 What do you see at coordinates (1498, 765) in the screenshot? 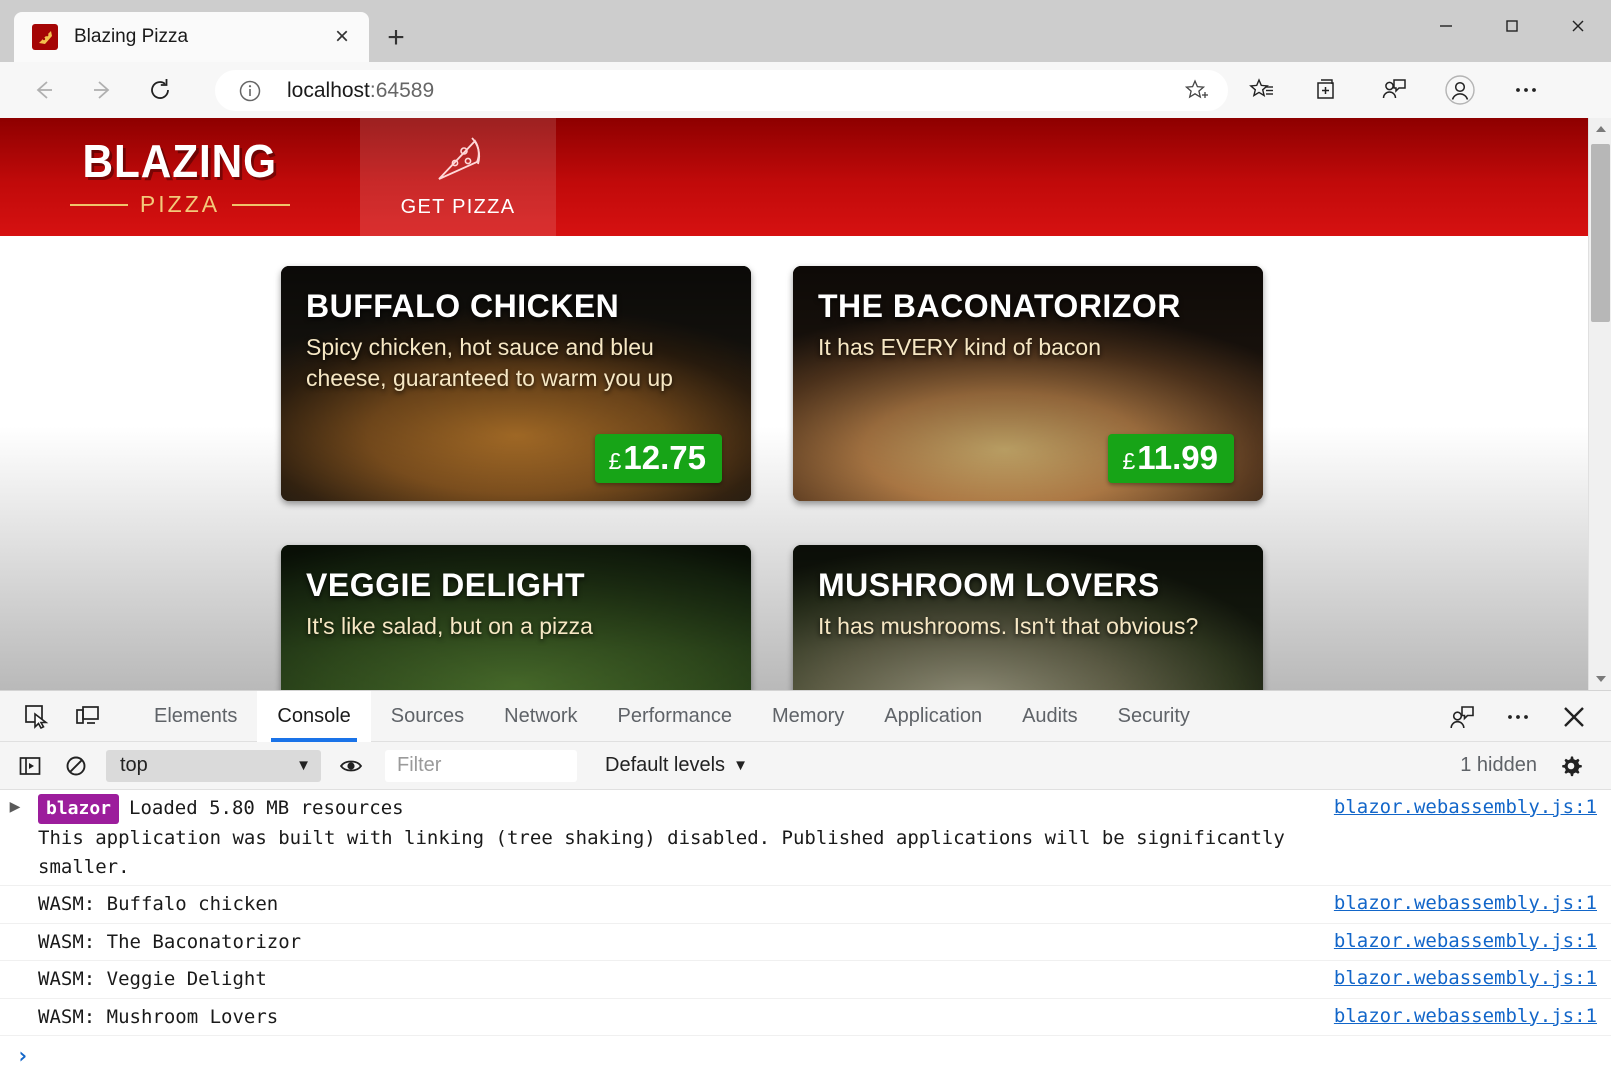
I see `hidden-messages-count: 1 hidden` at bounding box center [1498, 765].